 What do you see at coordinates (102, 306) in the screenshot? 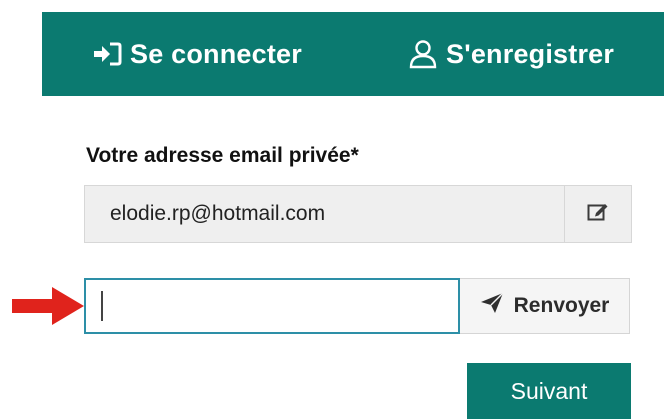
I see `text-caret` at bounding box center [102, 306].